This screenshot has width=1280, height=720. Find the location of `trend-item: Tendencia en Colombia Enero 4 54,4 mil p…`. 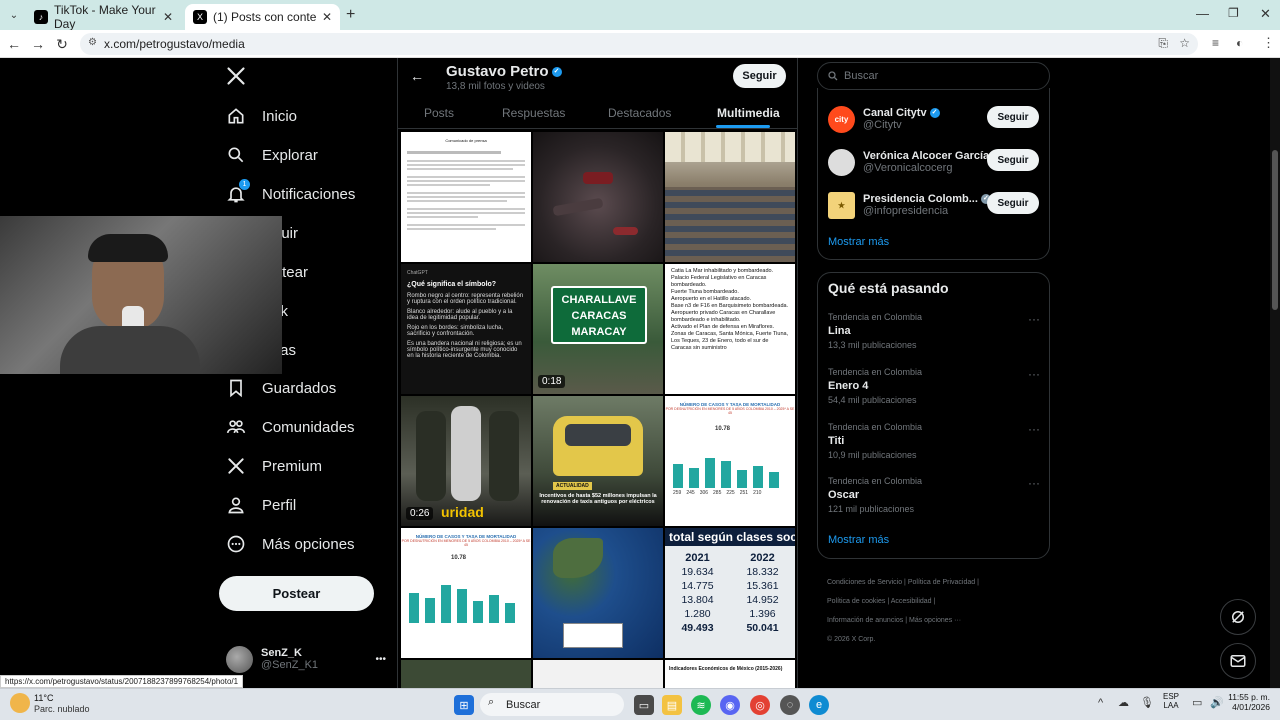

trend-item: Tendencia en Colombia Enero 4 54,4 mil p… is located at coordinates (934, 386).